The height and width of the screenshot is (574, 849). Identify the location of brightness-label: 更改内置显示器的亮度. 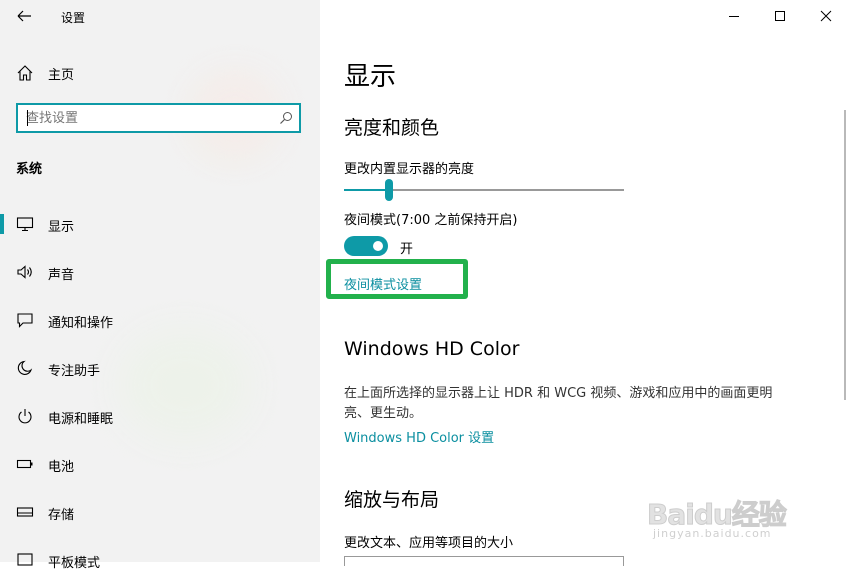
(409, 169).